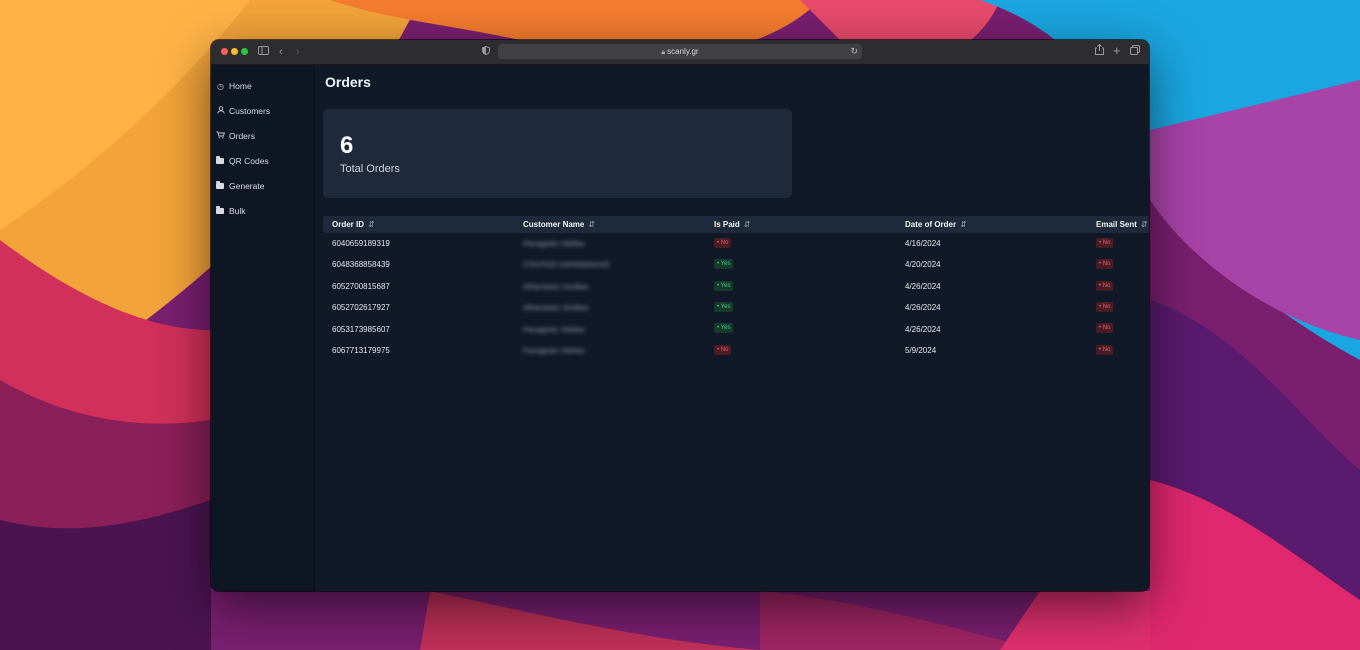 Image resolution: width=1360 pixels, height=650 pixels. What do you see at coordinates (237, 211) in the screenshot?
I see `sidebar-item-label: Bulk` at bounding box center [237, 211].